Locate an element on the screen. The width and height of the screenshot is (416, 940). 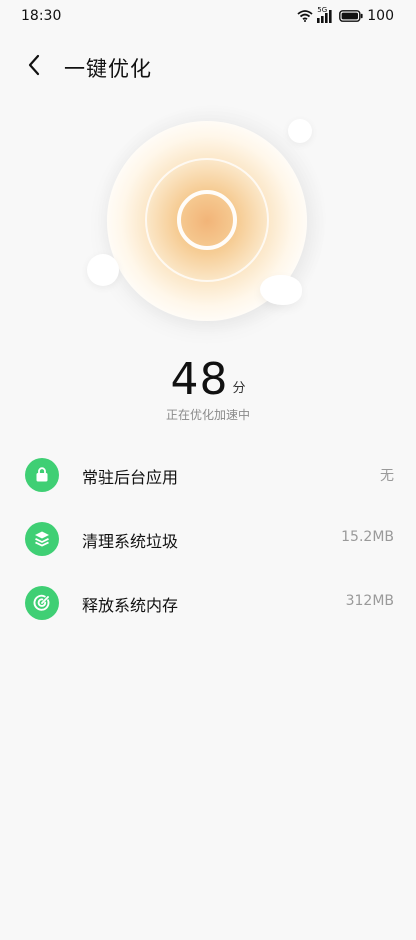
list-item-label: 常驻后台应用 is located at coordinates (130, 477).